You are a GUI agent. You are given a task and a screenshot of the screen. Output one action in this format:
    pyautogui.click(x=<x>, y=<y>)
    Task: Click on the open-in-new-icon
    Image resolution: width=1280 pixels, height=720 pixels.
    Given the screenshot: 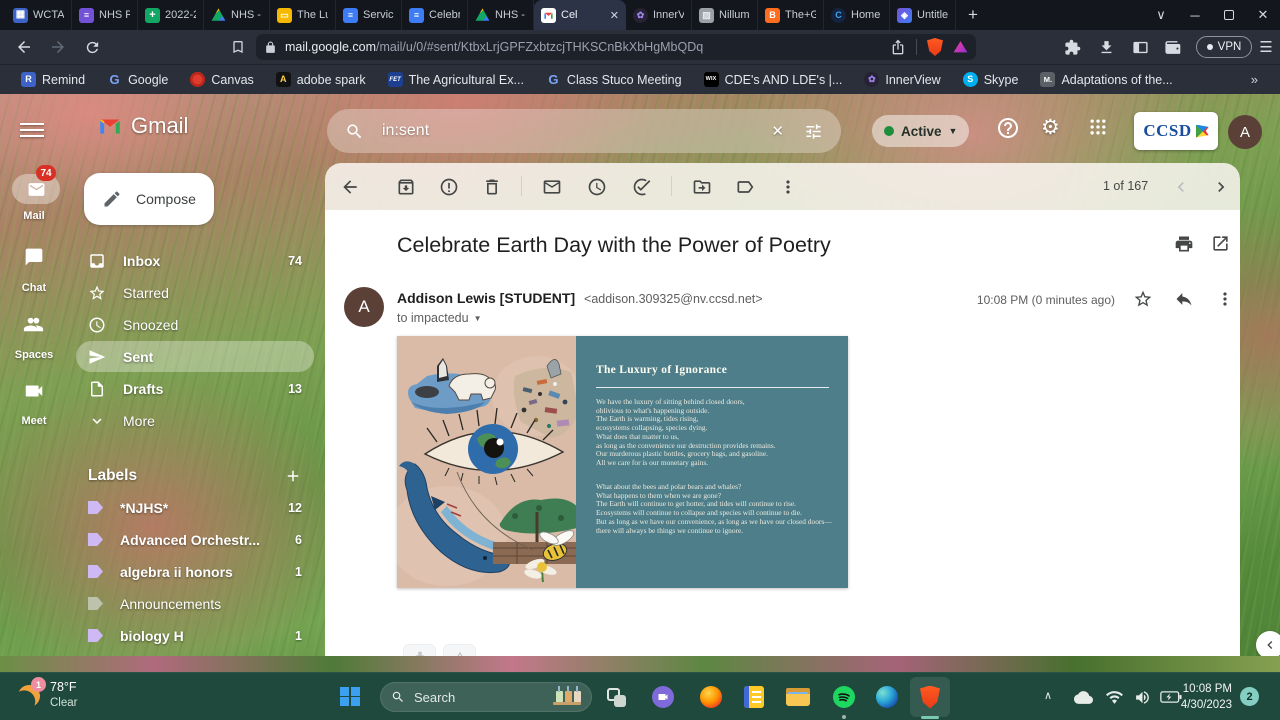 What is the action you would take?
    pyautogui.click(x=1220, y=243)
    